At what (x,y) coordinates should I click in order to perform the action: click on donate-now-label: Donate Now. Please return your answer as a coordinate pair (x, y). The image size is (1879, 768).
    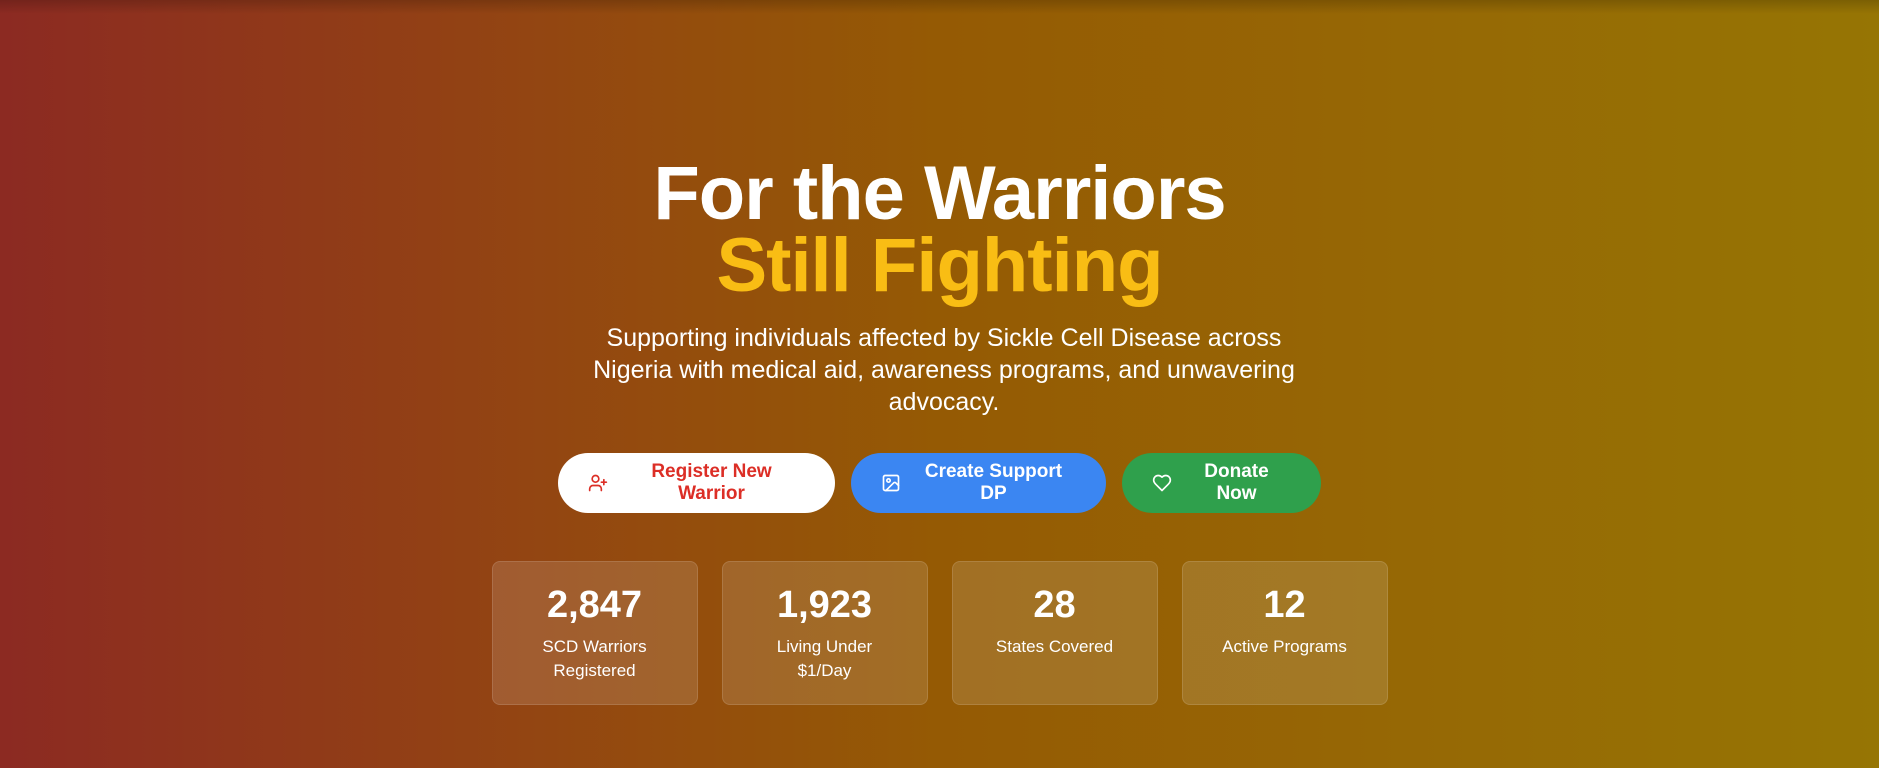
    Looking at the image, I should click on (1236, 482).